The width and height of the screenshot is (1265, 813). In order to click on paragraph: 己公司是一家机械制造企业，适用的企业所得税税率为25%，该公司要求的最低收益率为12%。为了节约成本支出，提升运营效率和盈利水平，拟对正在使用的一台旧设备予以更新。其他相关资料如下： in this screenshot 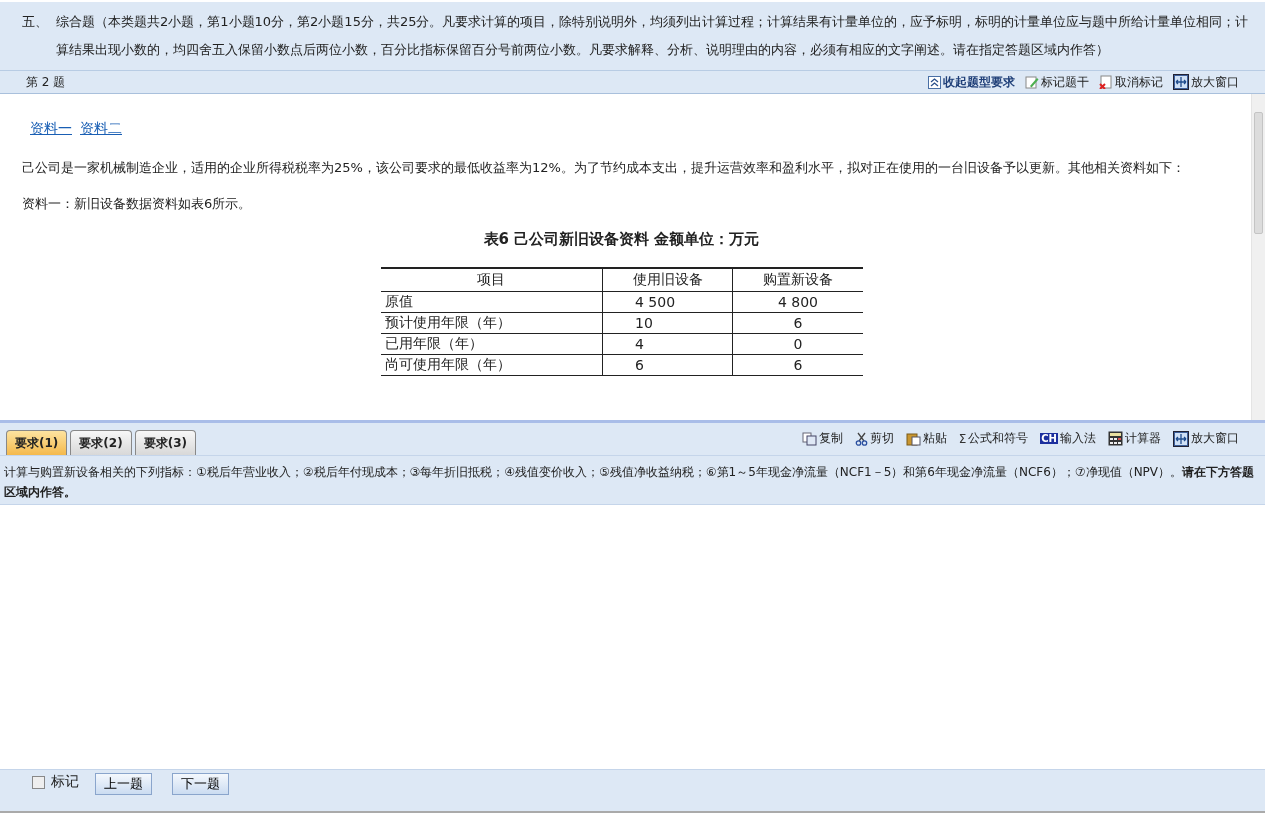, I will do `click(604, 168)`.